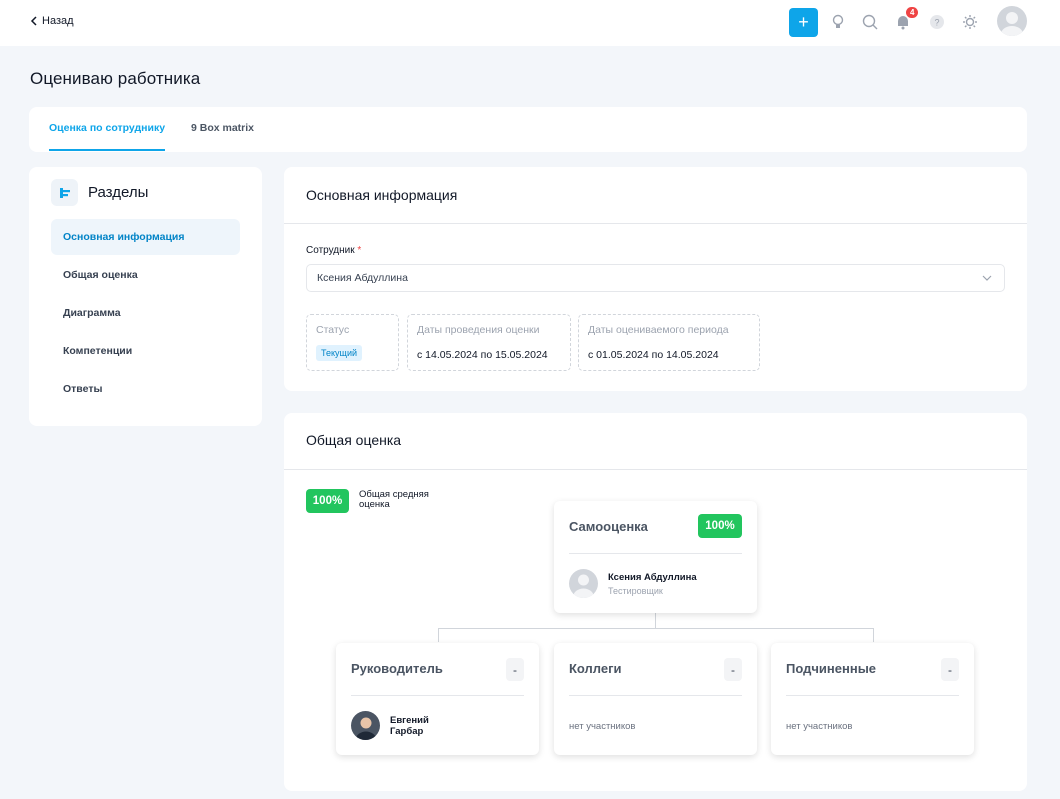 Image resolution: width=1060 pixels, height=799 pixels. Describe the element at coordinates (653, 355) in the screenshot. I see `period-dates-value: с 01.05.2024 по 14.05.2024` at that location.